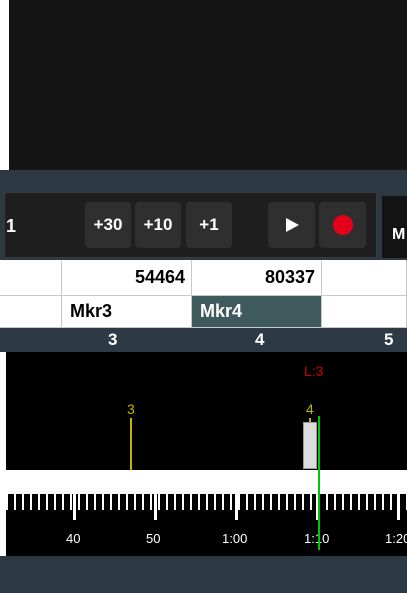 The image size is (407, 593). I want to click on tick-marks, so click(206, 502).